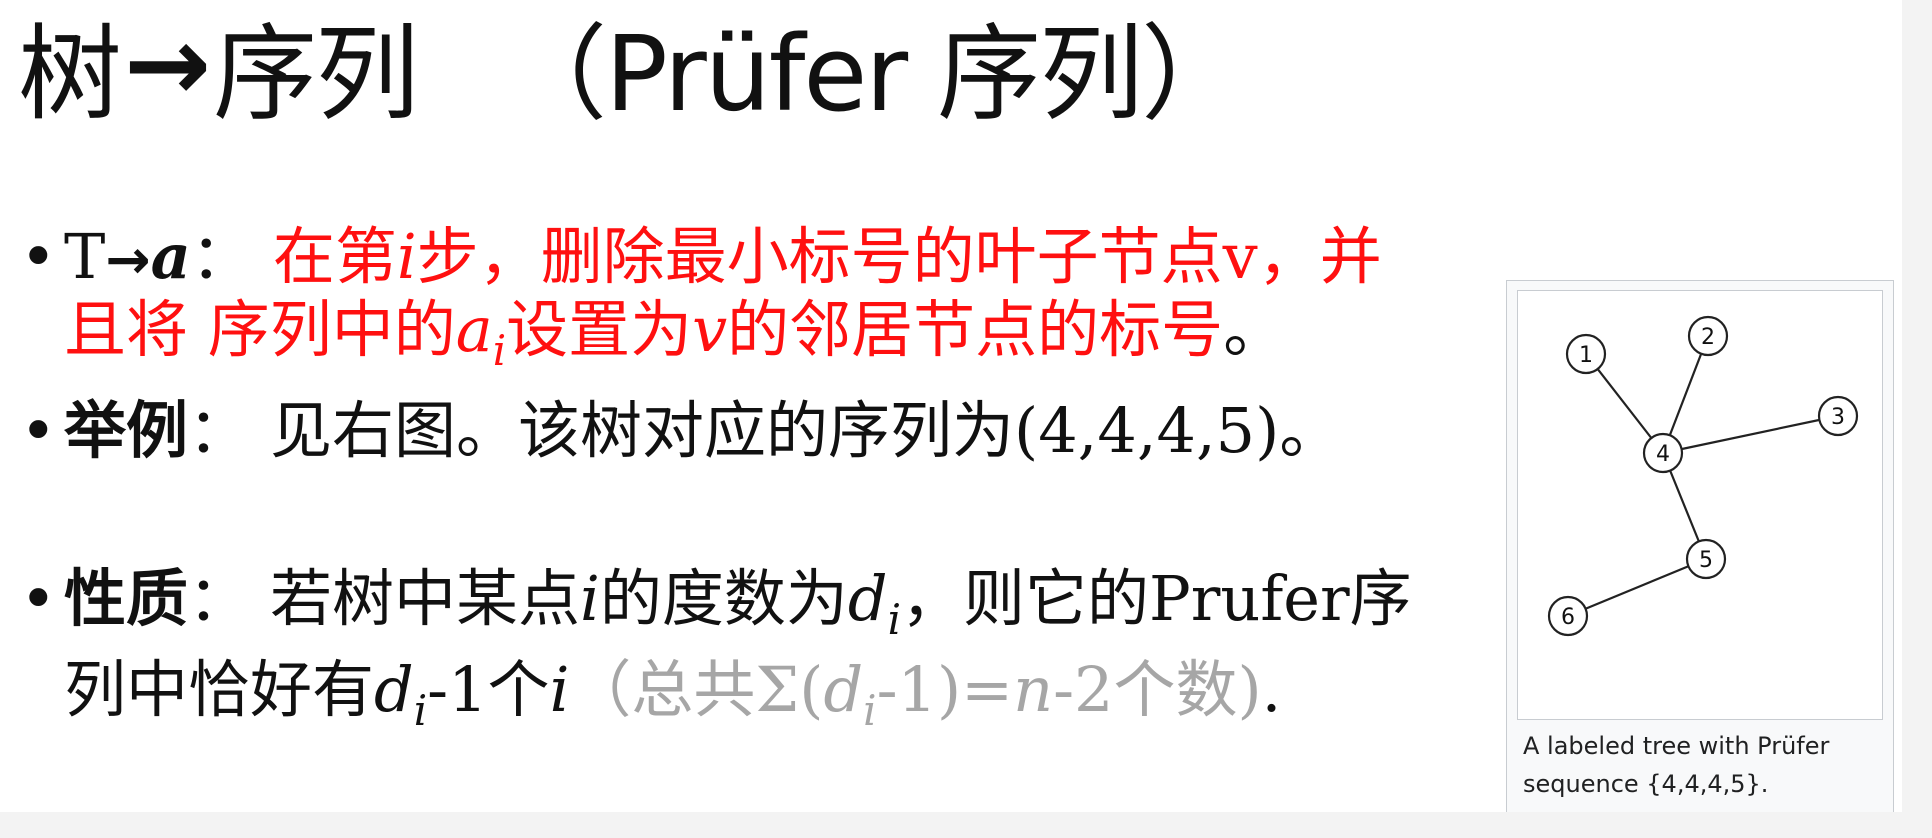  I want to click on tree-node-label: 4, so click(1663, 454).